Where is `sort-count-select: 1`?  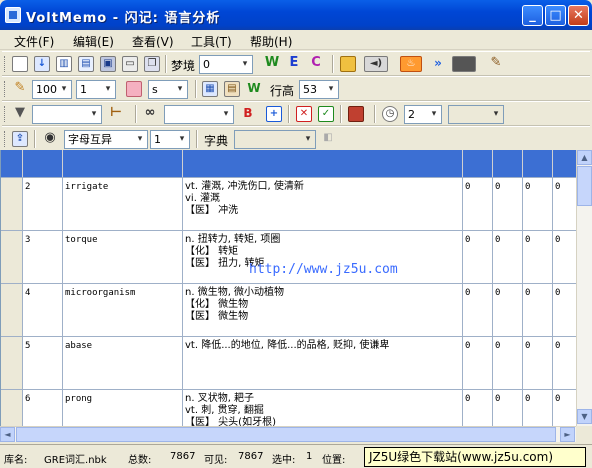 sort-count-select: 1 is located at coordinates (170, 139).